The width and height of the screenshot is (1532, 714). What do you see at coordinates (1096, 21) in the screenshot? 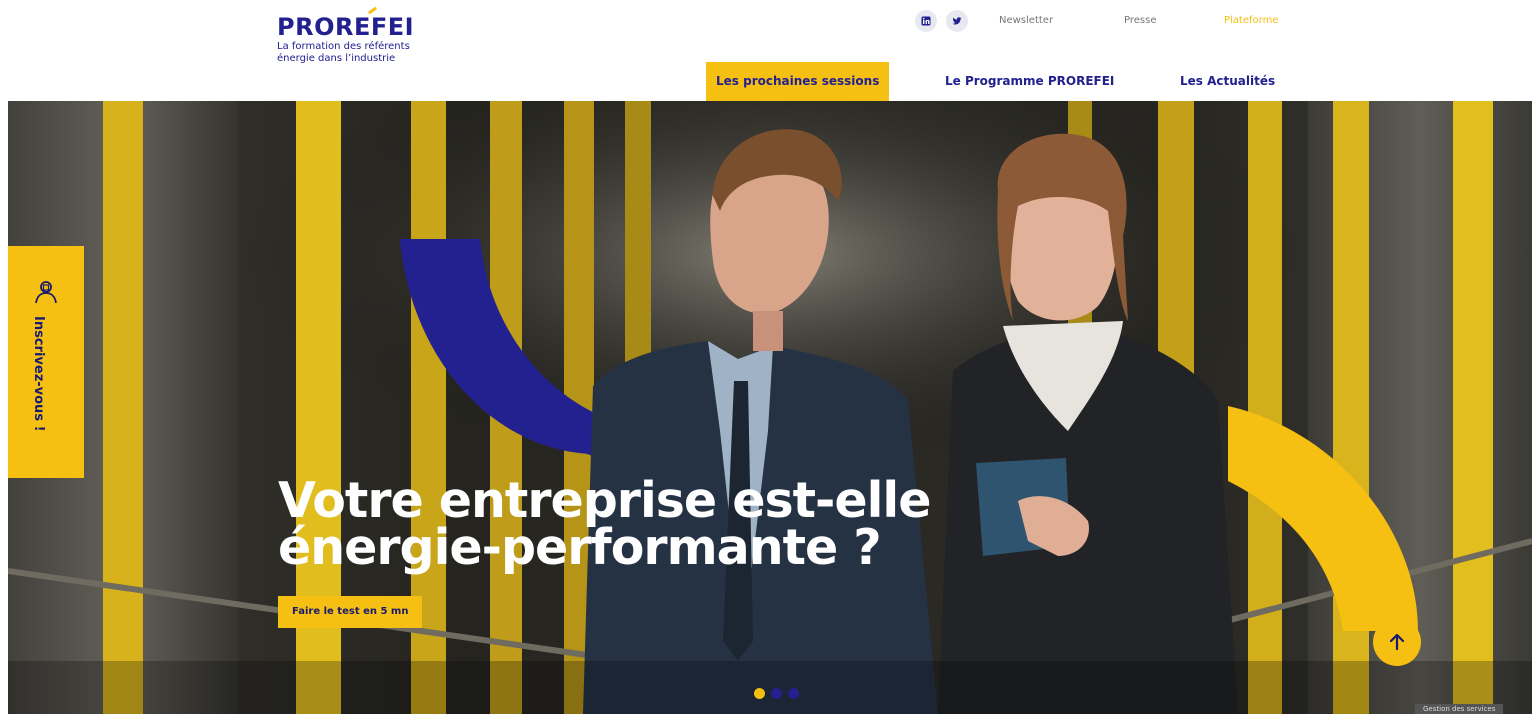
I see `top-bar: Newsletter Presse Plateforme` at bounding box center [1096, 21].